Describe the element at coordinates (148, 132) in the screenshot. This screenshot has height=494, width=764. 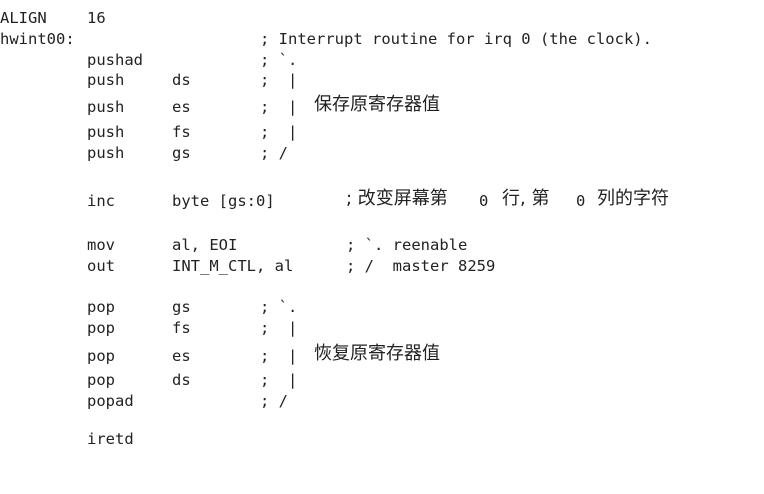
I see `code-line: push fs ; |` at that location.